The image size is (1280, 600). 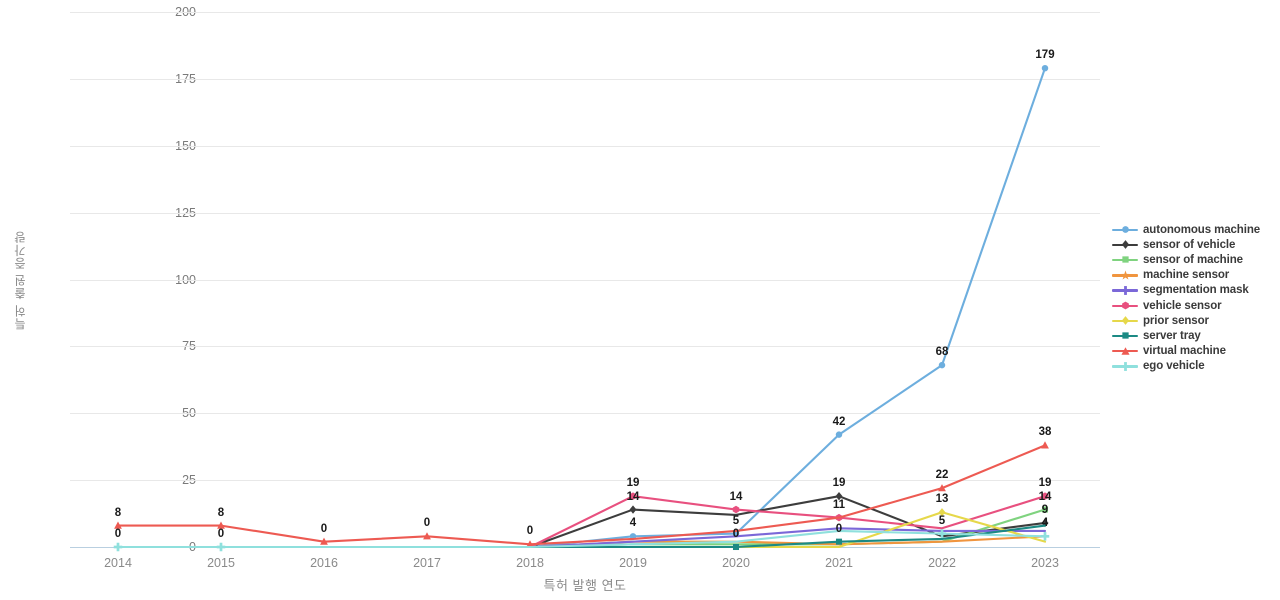 I want to click on legend-item-machine-sensor: machine sensor, so click(x=1196, y=275).